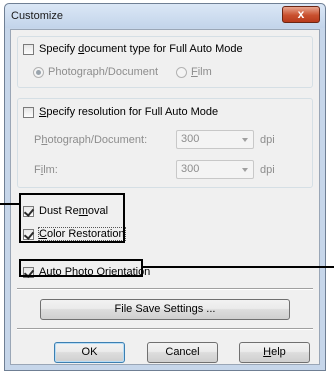 This screenshot has height=375, width=334. I want to click on resolution-checkbox-label: Specify resolution for Full Auto Mode, so click(129, 112).